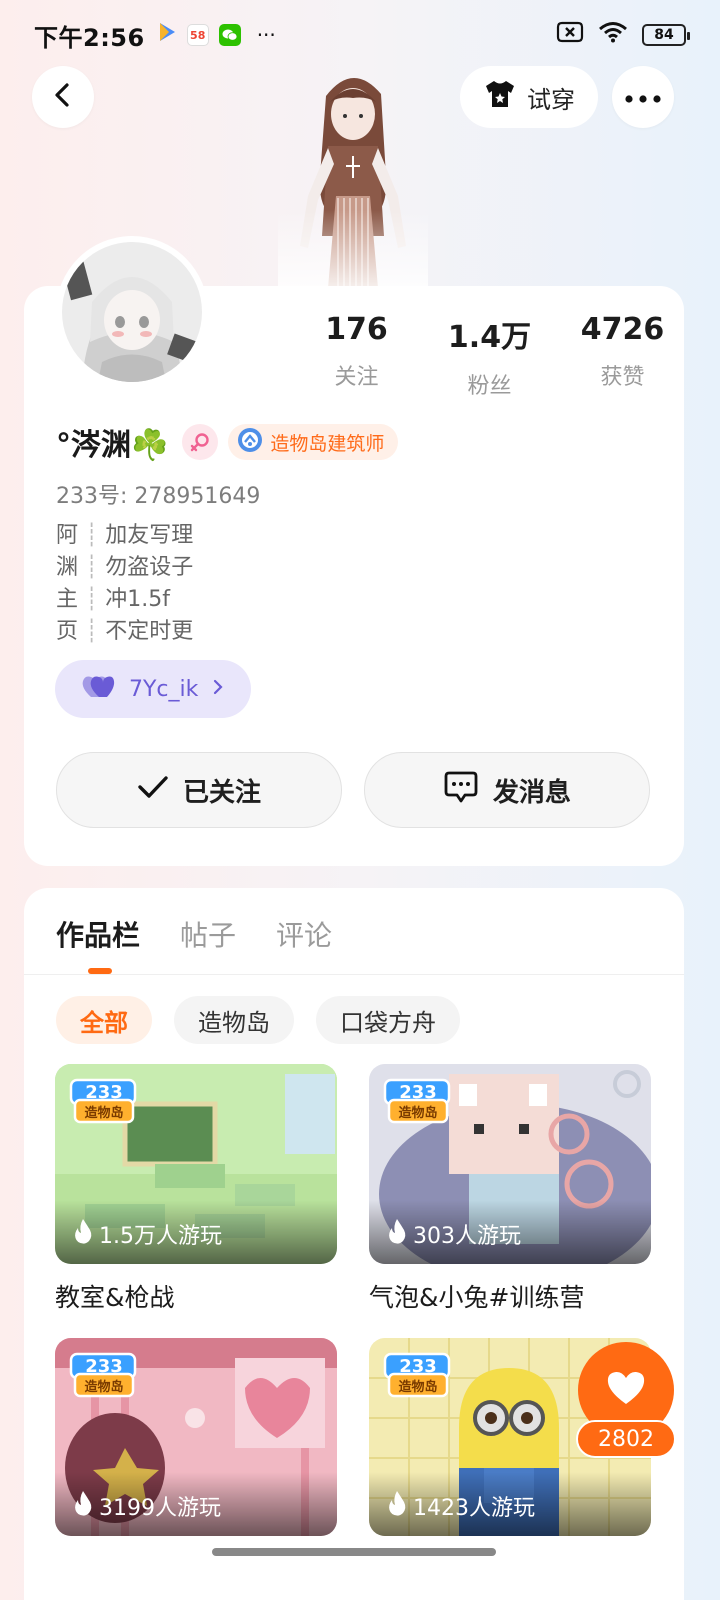 Image resolution: width=720 pixels, height=1600 pixels. Describe the element at coordinates (149, 535) in the screenshot. I see `bio-text: 加友写理` at that location.